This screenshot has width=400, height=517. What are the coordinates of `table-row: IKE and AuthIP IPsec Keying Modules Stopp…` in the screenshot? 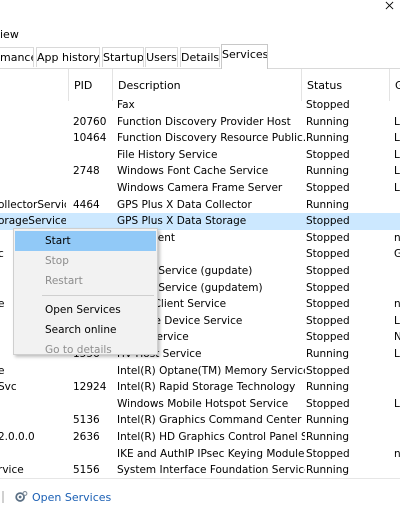 It's located at (200, 454).